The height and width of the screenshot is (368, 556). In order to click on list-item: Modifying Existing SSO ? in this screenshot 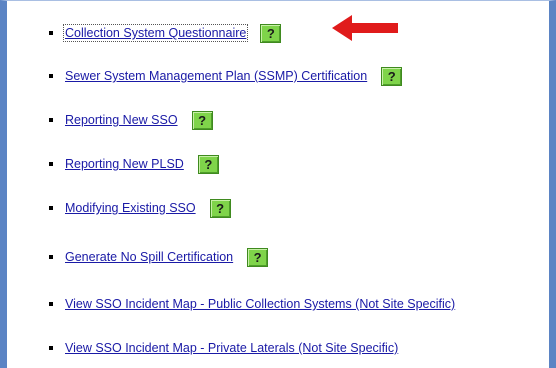, I will do `click(140, 208)`.